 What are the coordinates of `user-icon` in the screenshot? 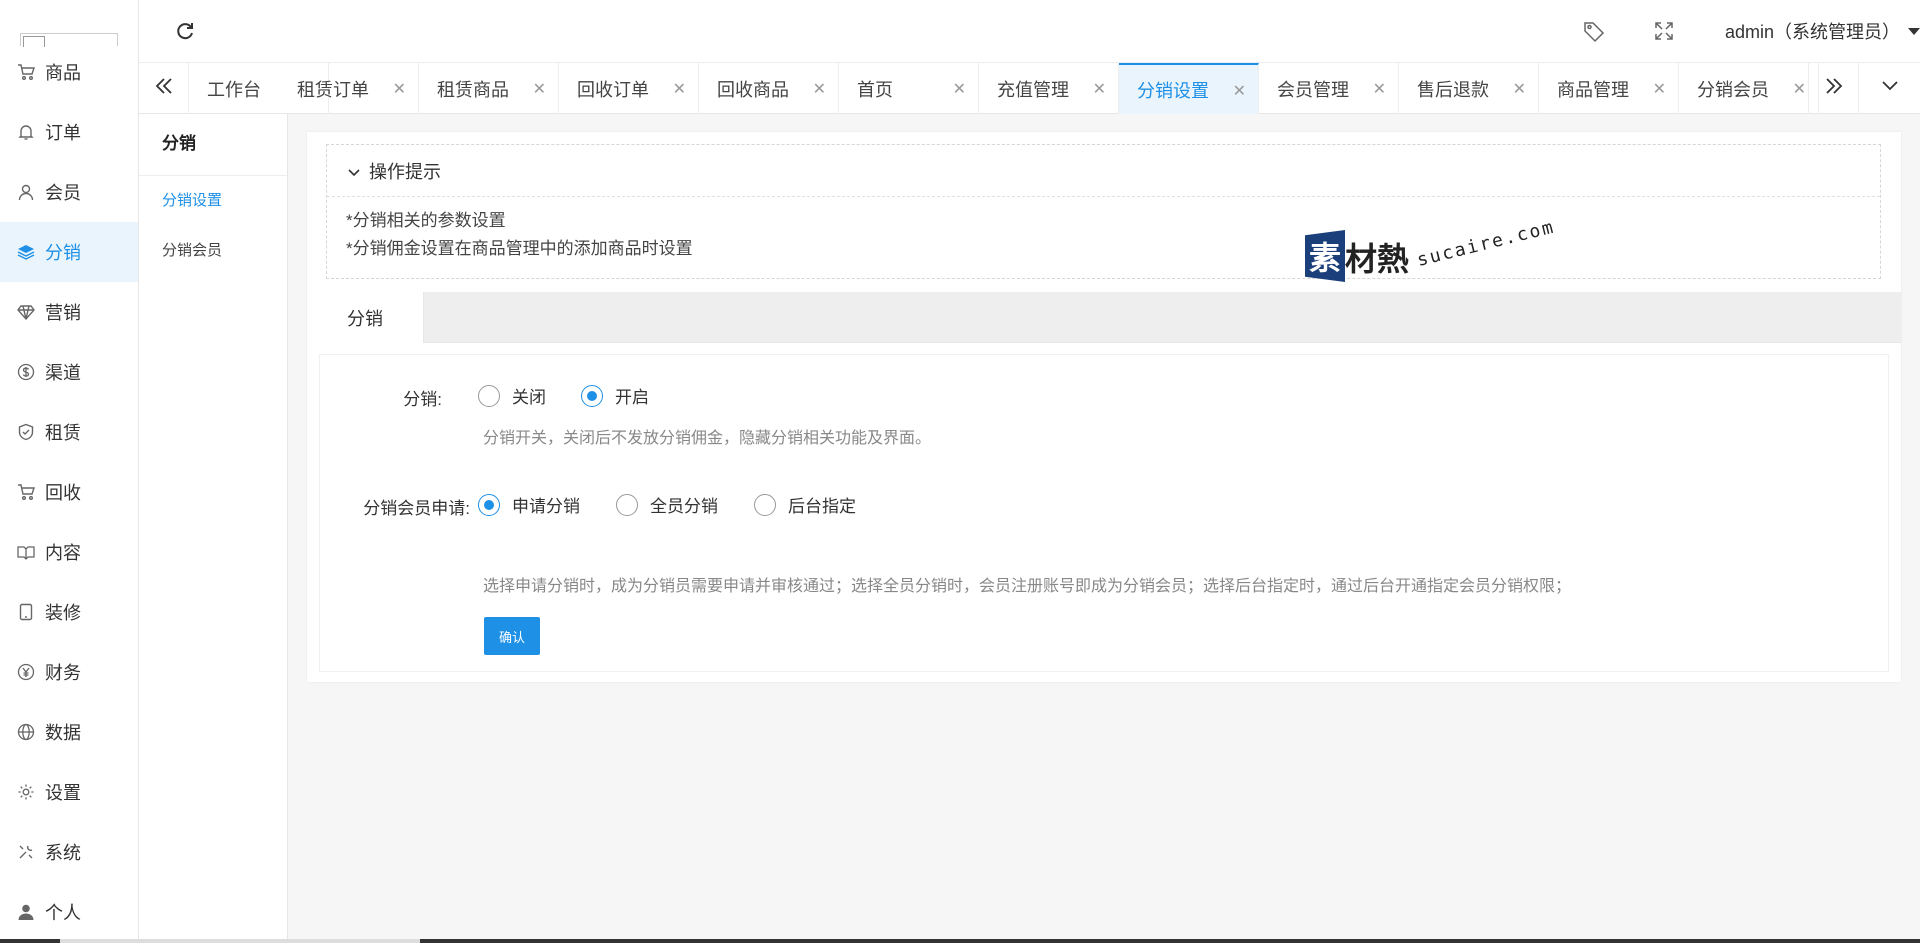 It's located at (26, 192).